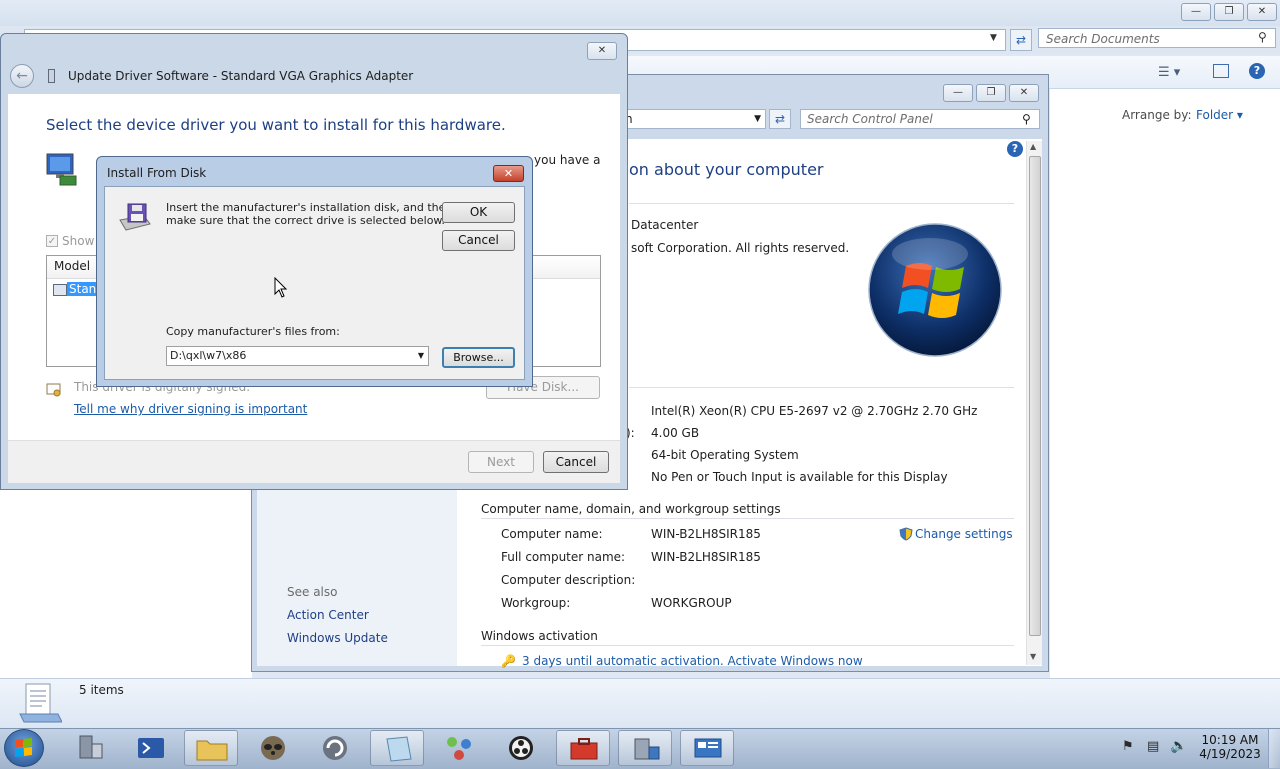  I want to click on full-computer-name-value: WIN-B2LH8SIR185, so click(706, 557).